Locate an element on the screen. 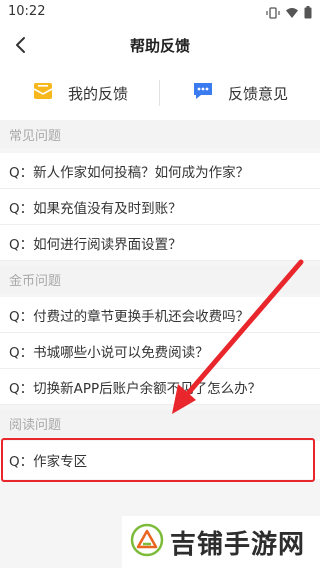 This screenshot has width=320, height=568. status-icons is located at coordinates (289, 13).